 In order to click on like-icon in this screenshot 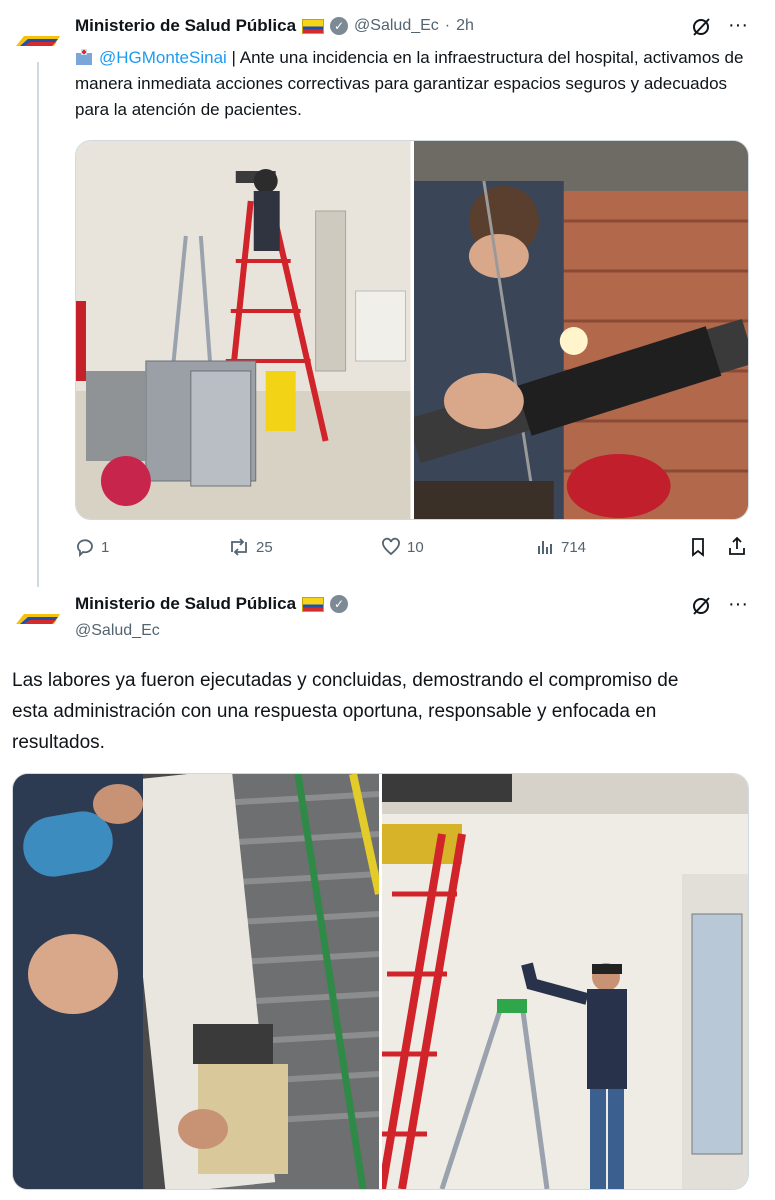, I will do `click(391, 546)`.